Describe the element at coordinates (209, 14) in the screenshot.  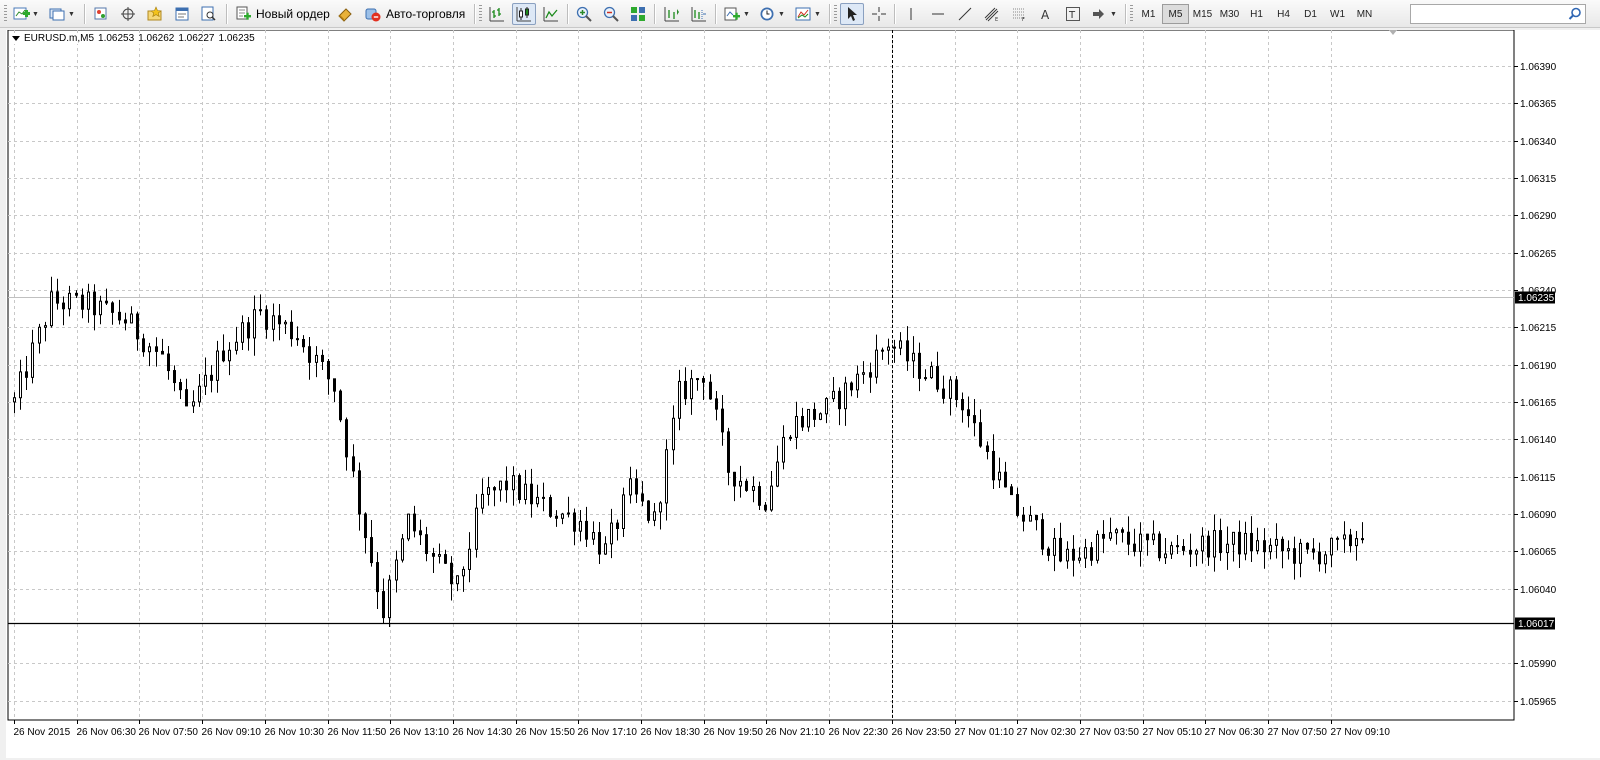
I see `strategy-tester-button` at that location.